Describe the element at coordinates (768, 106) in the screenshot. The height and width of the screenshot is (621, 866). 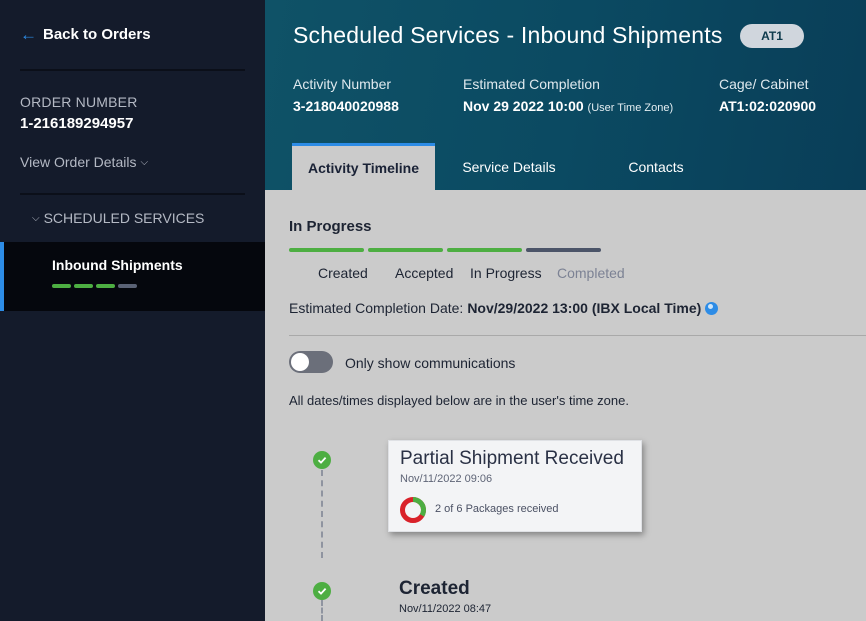
I see `cage-value: AT1:02:020900` at that location.